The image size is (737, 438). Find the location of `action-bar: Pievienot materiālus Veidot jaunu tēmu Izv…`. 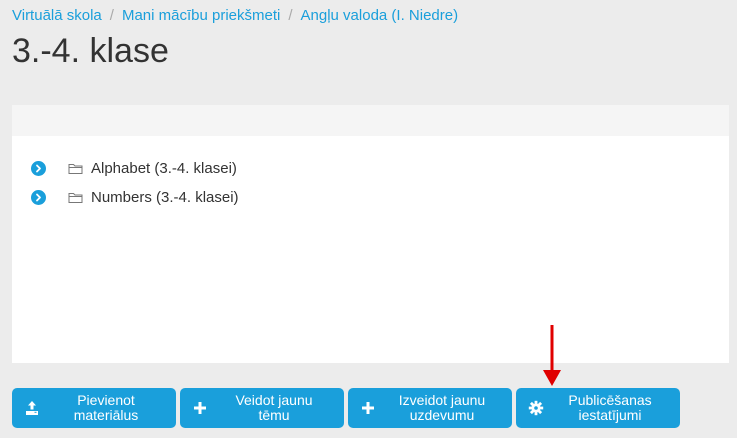

action-bar: Pievienot materiālus Veidot jaunu tēmu Izv… is located at coordinates (346, 408).